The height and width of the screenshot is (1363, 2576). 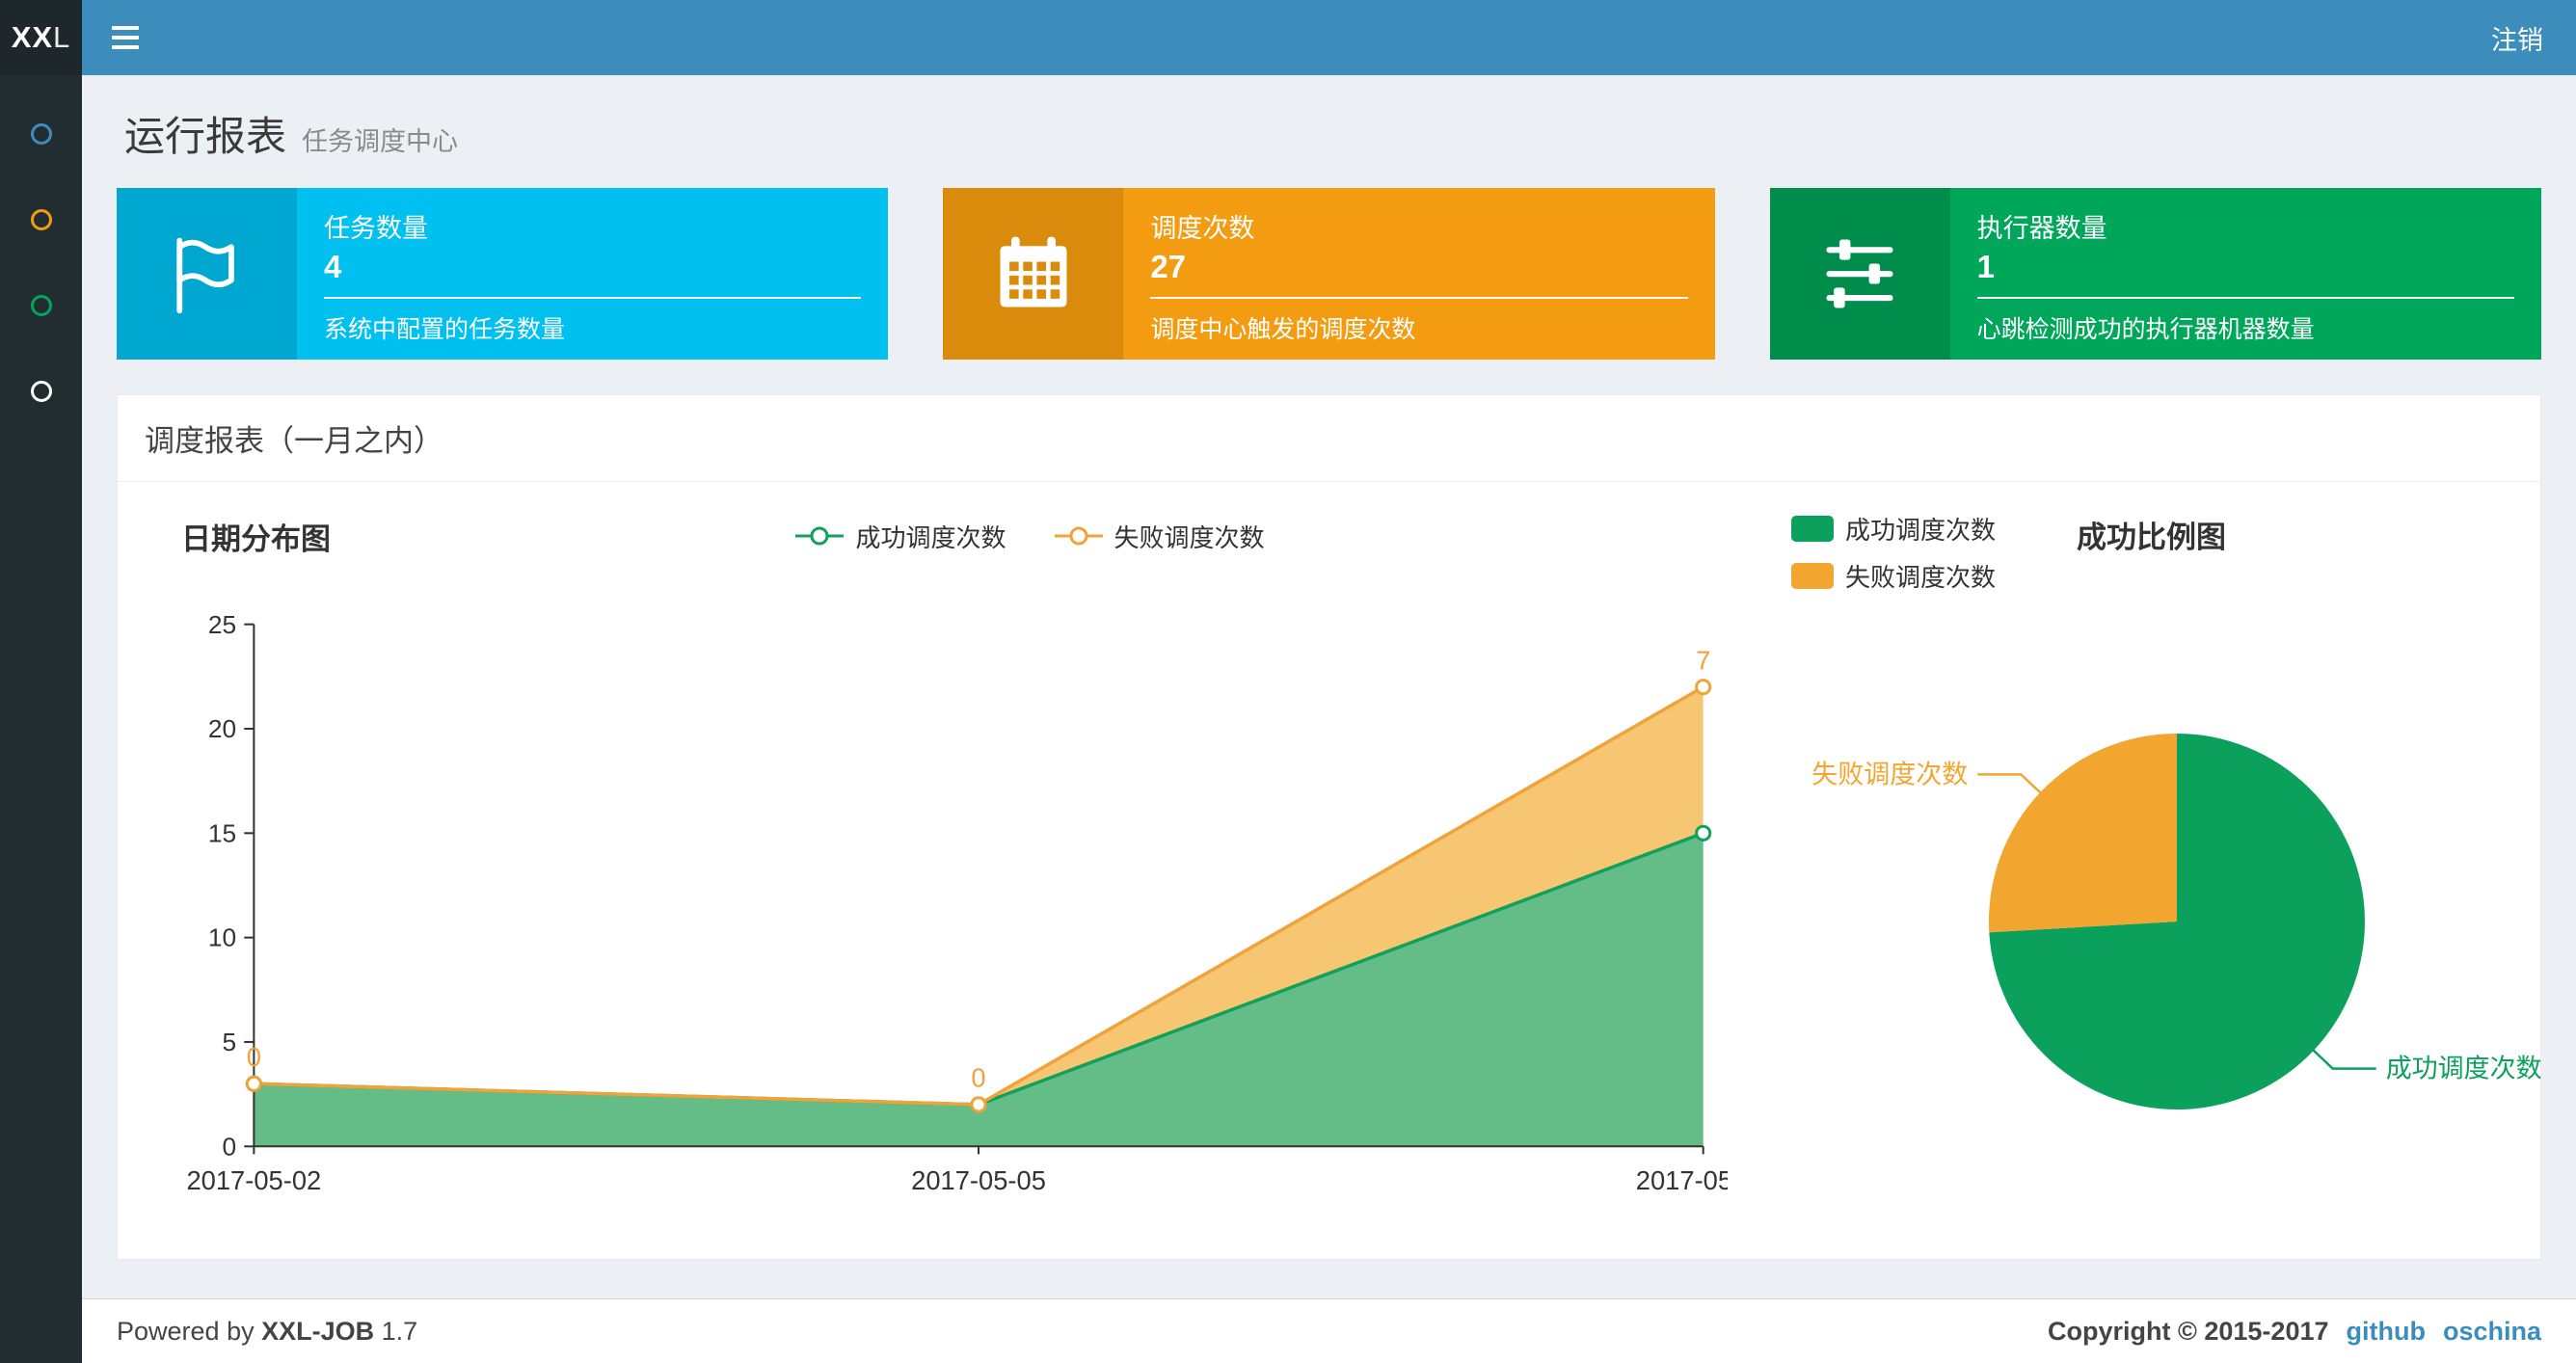 What do you see at coordinates (230, 1042) in the screenshot?
I see `svg-text: 5` at bounding box center [230, 1042].